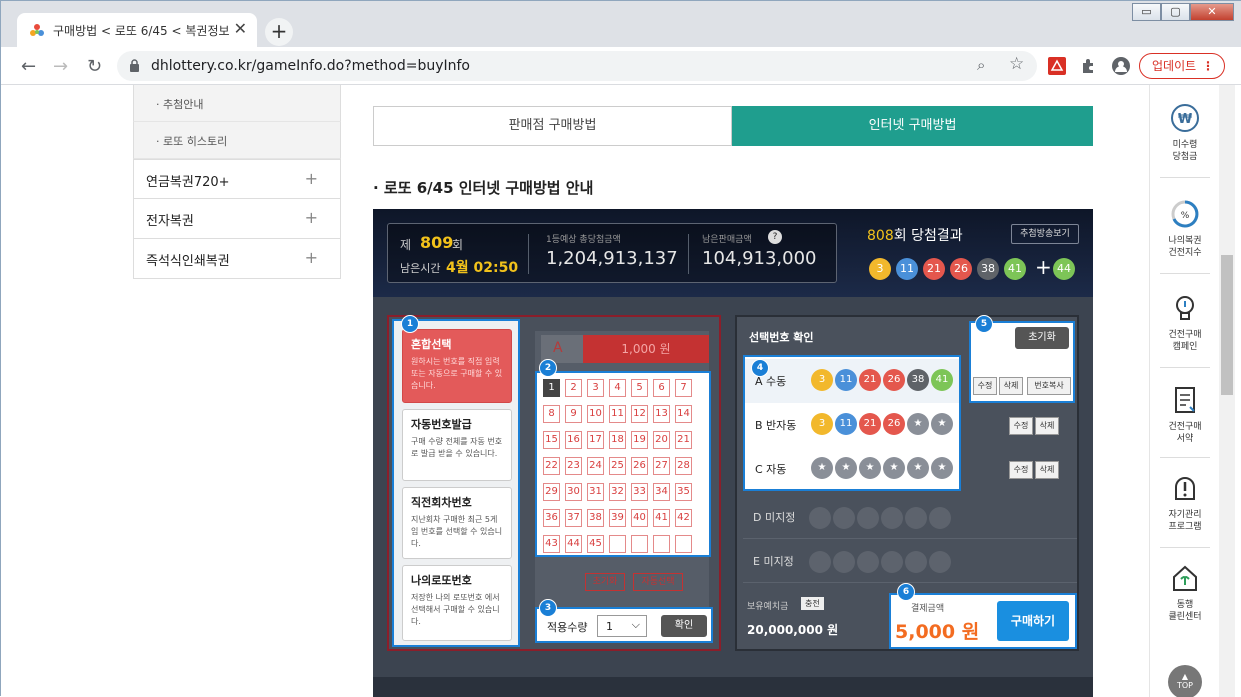  What do you see at coordinates (1016, 64) in the screenshot?
I see `bookmark-star-icon: ☆` at bounding box center [1016, 64].